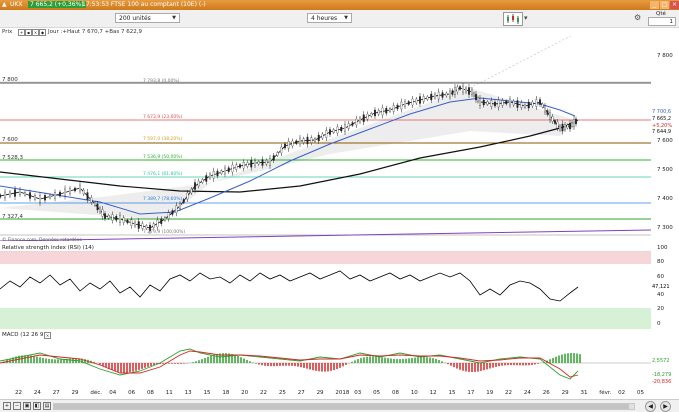 This screenshot has width=679, height=412. Describe the element at coordinates (665, 56) in the screenshot. I see `price-tick: 7 800` at that location.